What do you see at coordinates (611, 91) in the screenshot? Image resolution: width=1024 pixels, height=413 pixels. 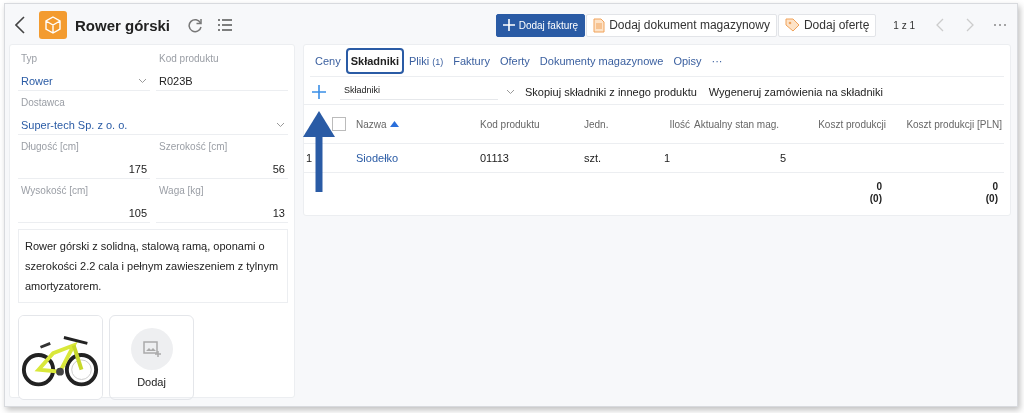 I see `toolbar-action: Skopiuj składniki z innego produktu` at bounding box center [611, 91].